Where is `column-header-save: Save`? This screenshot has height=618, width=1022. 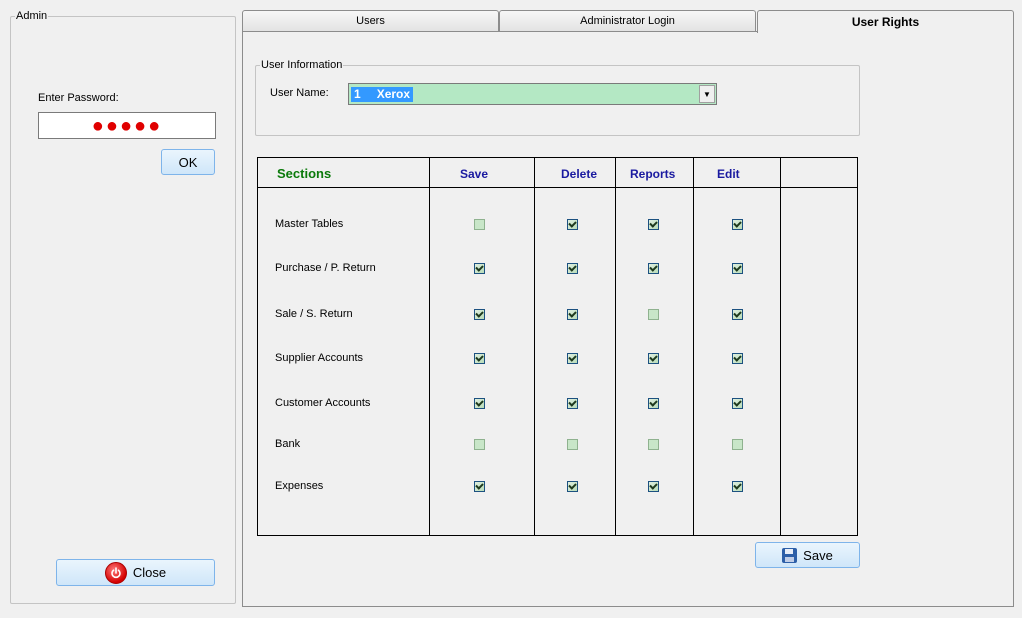
column-header-save: Save is located at coordinates (474, 174).